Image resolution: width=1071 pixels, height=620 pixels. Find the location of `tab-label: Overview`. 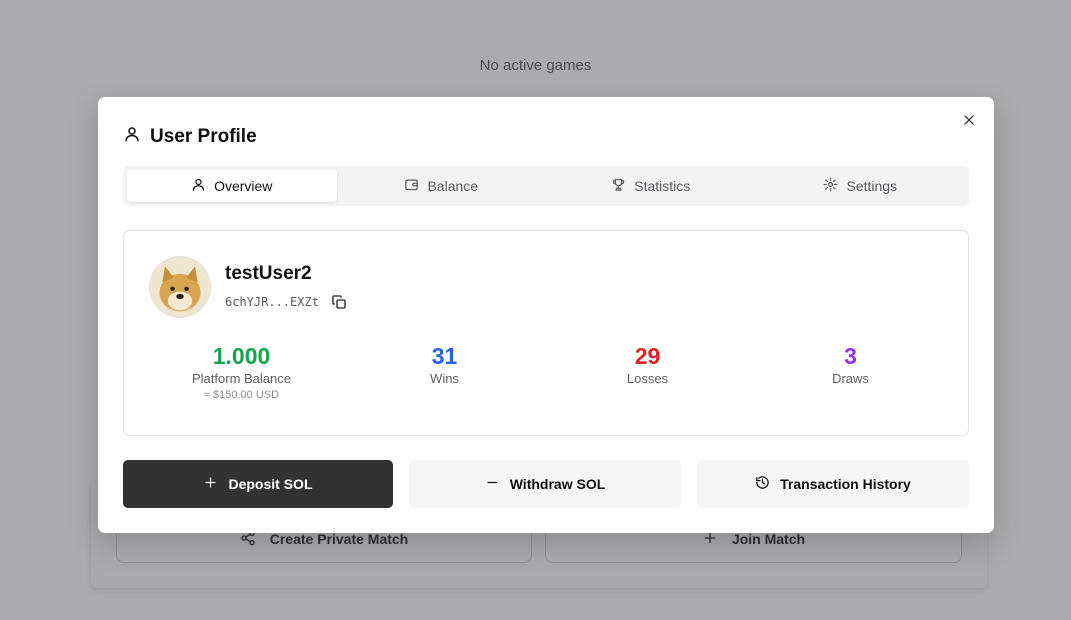

tab-label: Overview is located at coordinates (243, 186).